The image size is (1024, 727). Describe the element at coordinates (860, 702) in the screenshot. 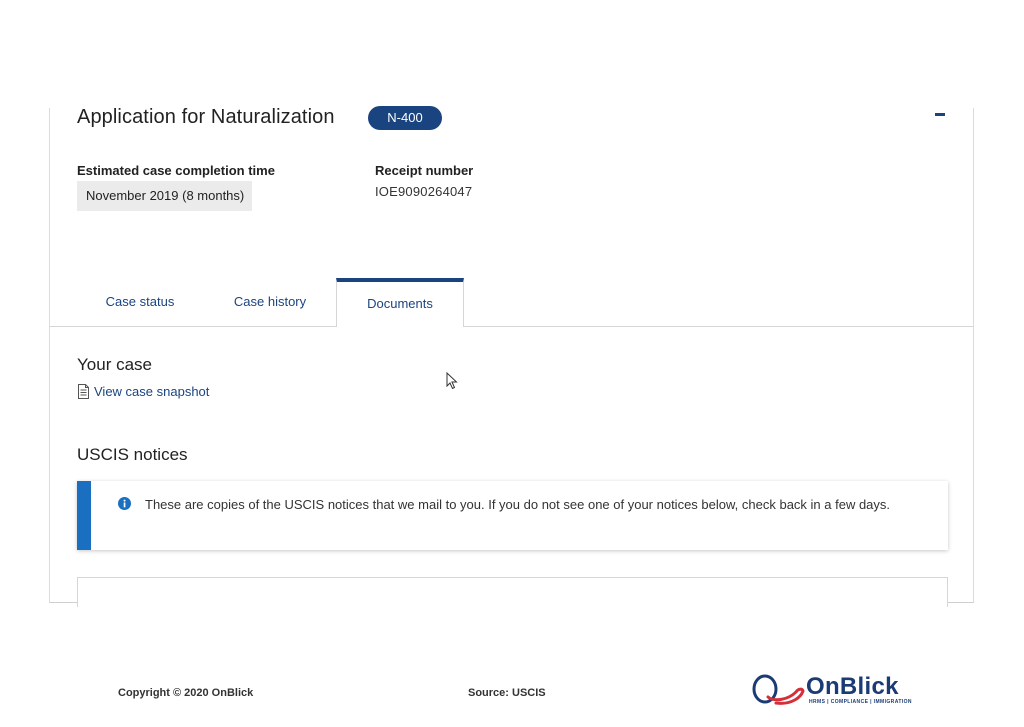

I see `brand-tagline: HRMS | COMPLIANCE | IMMIGRATION` at that location.